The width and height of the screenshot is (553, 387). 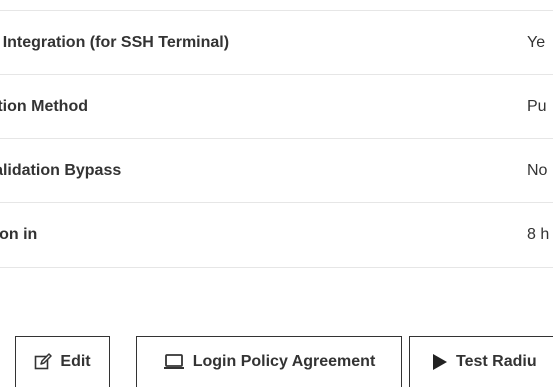 I want to click on test-radius-button: Test Radiu, so click(x=481, y=361).